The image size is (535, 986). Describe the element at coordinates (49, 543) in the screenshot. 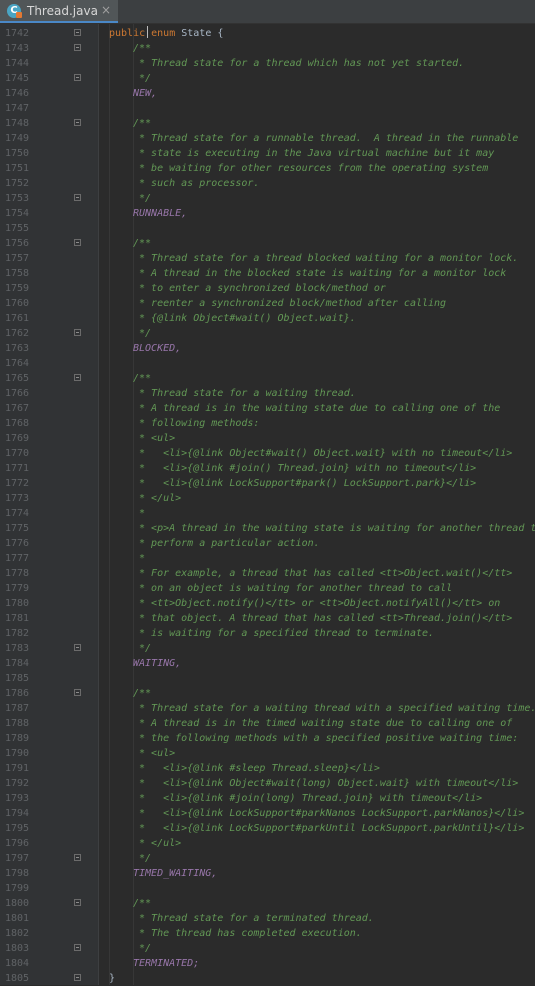

I see `gutter-line: 1776` at that location.